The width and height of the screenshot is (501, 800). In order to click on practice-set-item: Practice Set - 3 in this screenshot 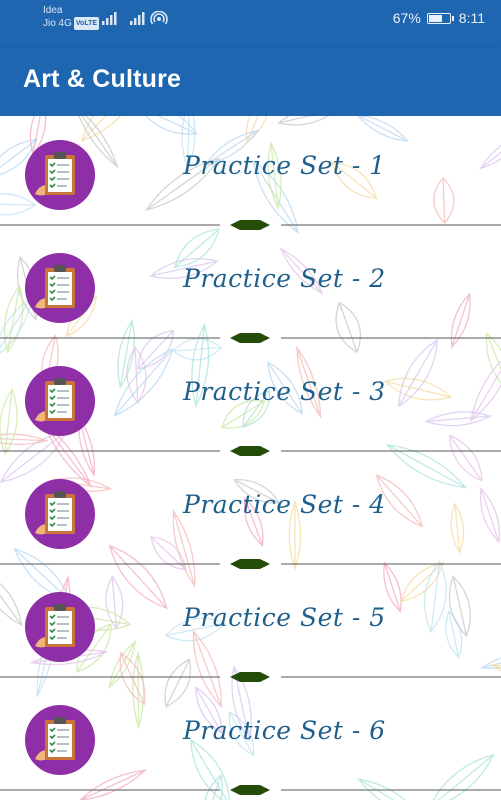, I will do `click(250, 399)`.